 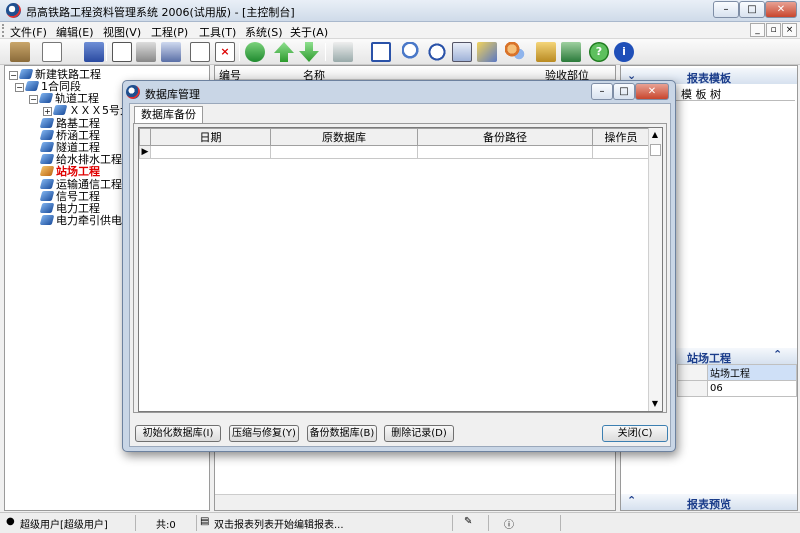 I want to click on menu-system: 系统(S), so click(x=264, y=32).